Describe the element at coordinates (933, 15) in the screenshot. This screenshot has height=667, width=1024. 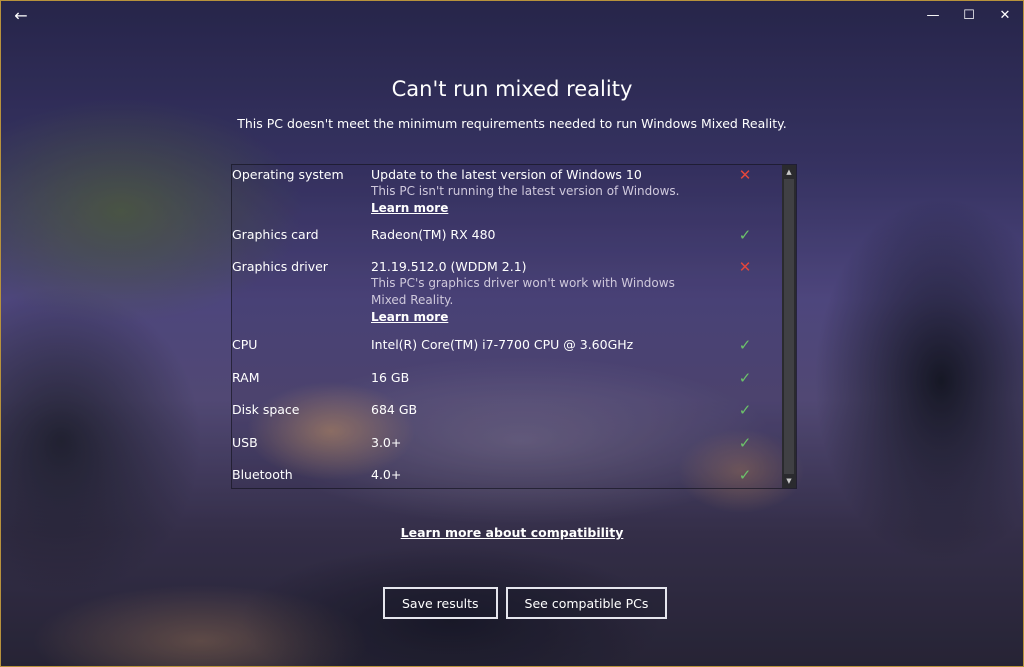
I see `minimize-icon: —` at that location.